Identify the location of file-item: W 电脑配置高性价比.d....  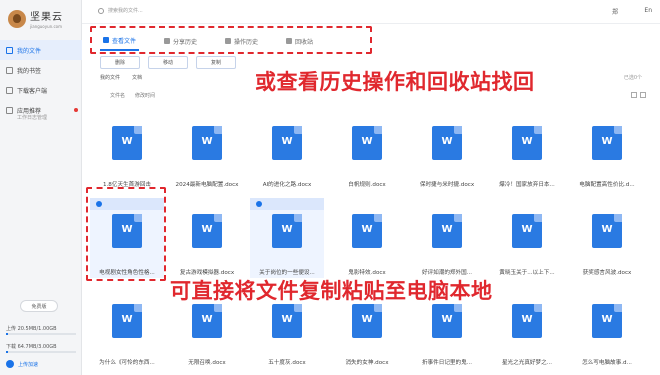
(607, 150).